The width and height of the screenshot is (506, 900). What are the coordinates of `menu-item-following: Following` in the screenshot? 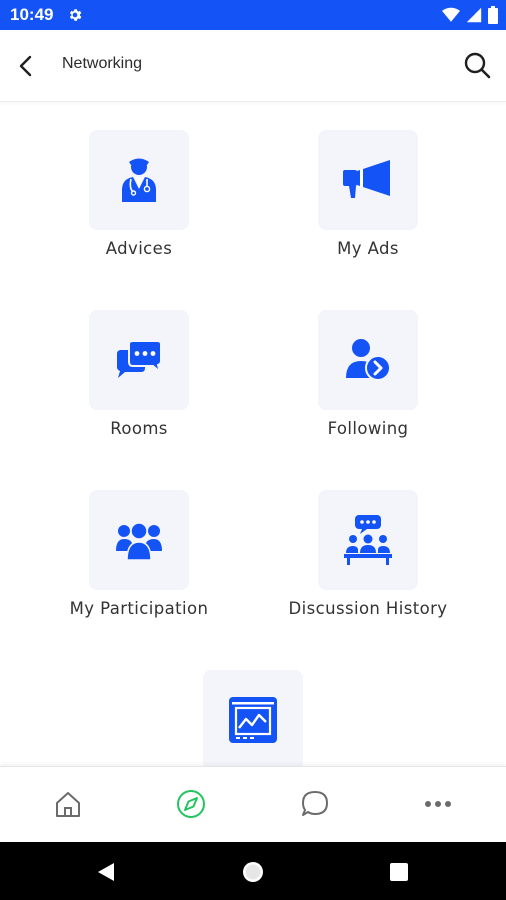 It's located at (368, 374).